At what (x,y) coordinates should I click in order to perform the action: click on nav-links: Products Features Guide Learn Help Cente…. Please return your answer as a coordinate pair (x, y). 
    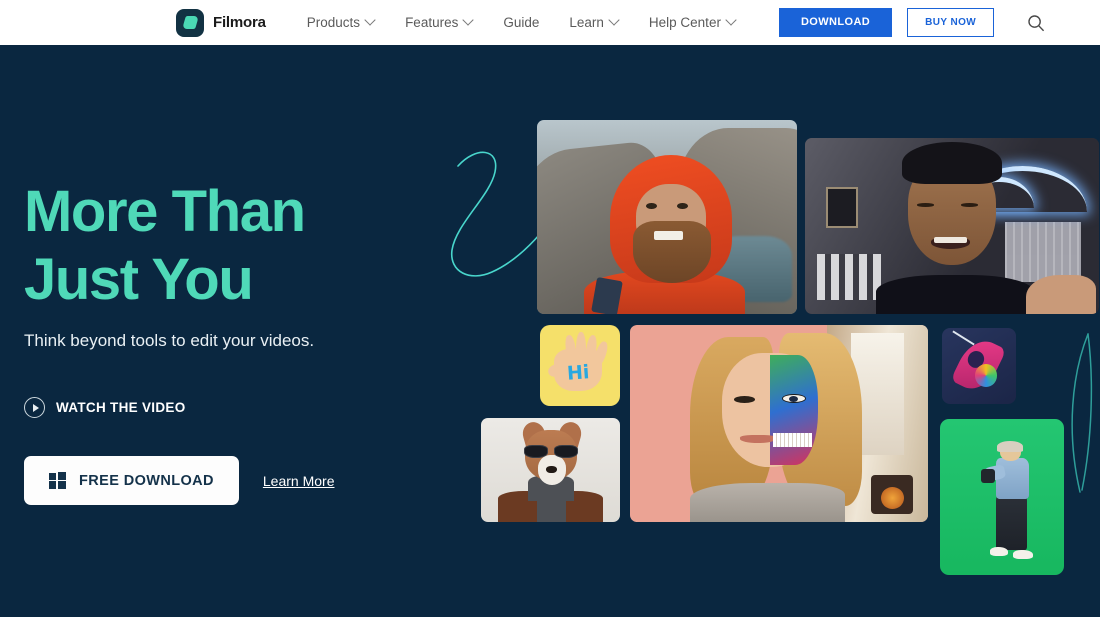
    Looking at the image, I should click on (521, 22).